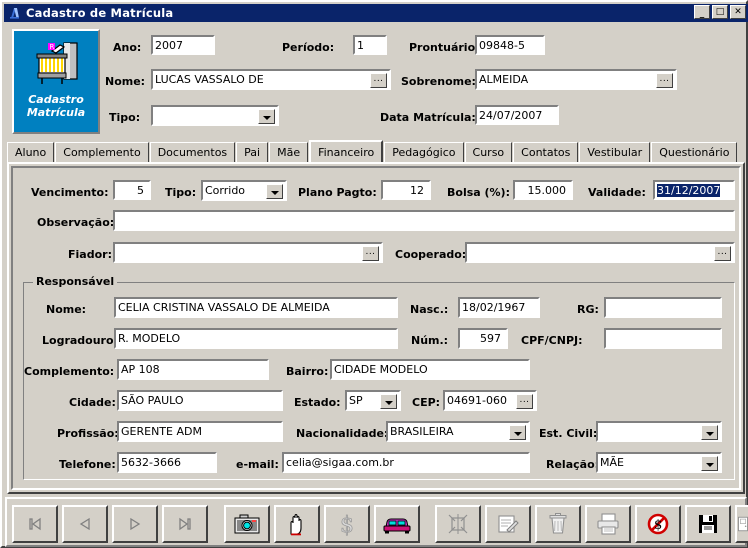 The width and height of the screenshot is (748, 548). I want to click on title-bar: Cadastro de Matrícula _ □ ✕, so click(376, 13).